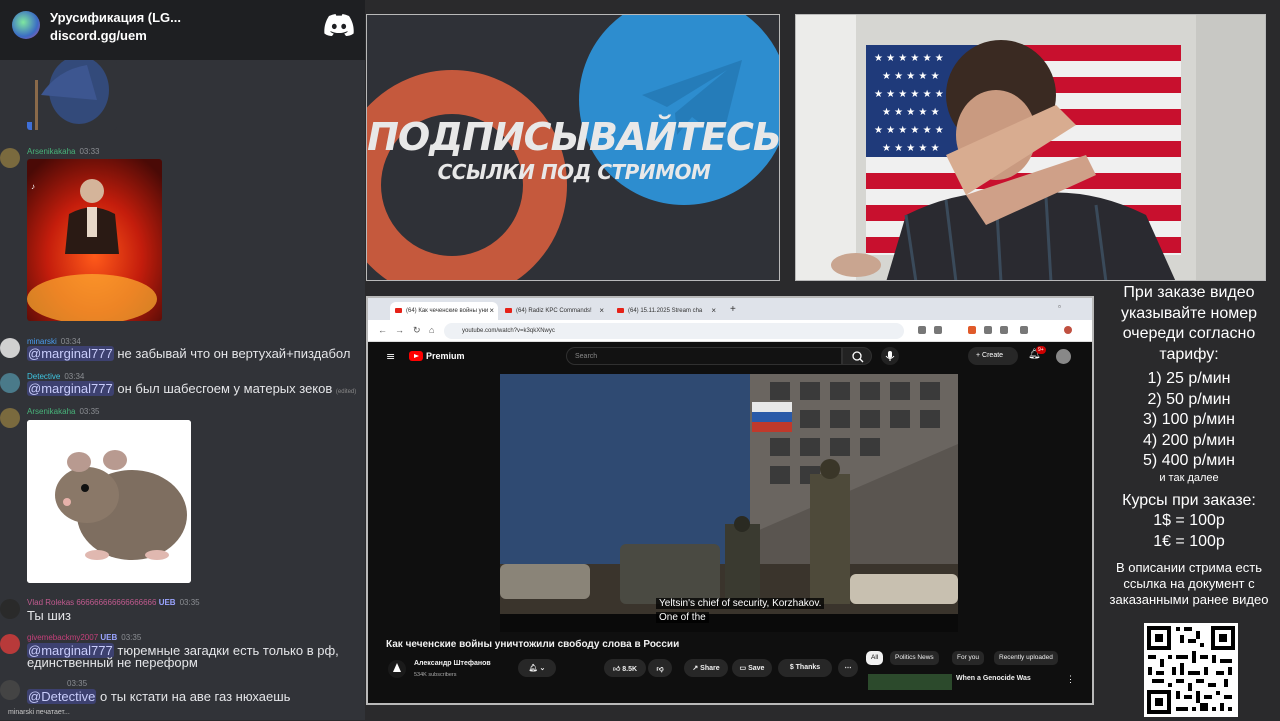 This screenshot has height=721, width=1280. I want to click on user-mention: @Detective, so click(62, 696).